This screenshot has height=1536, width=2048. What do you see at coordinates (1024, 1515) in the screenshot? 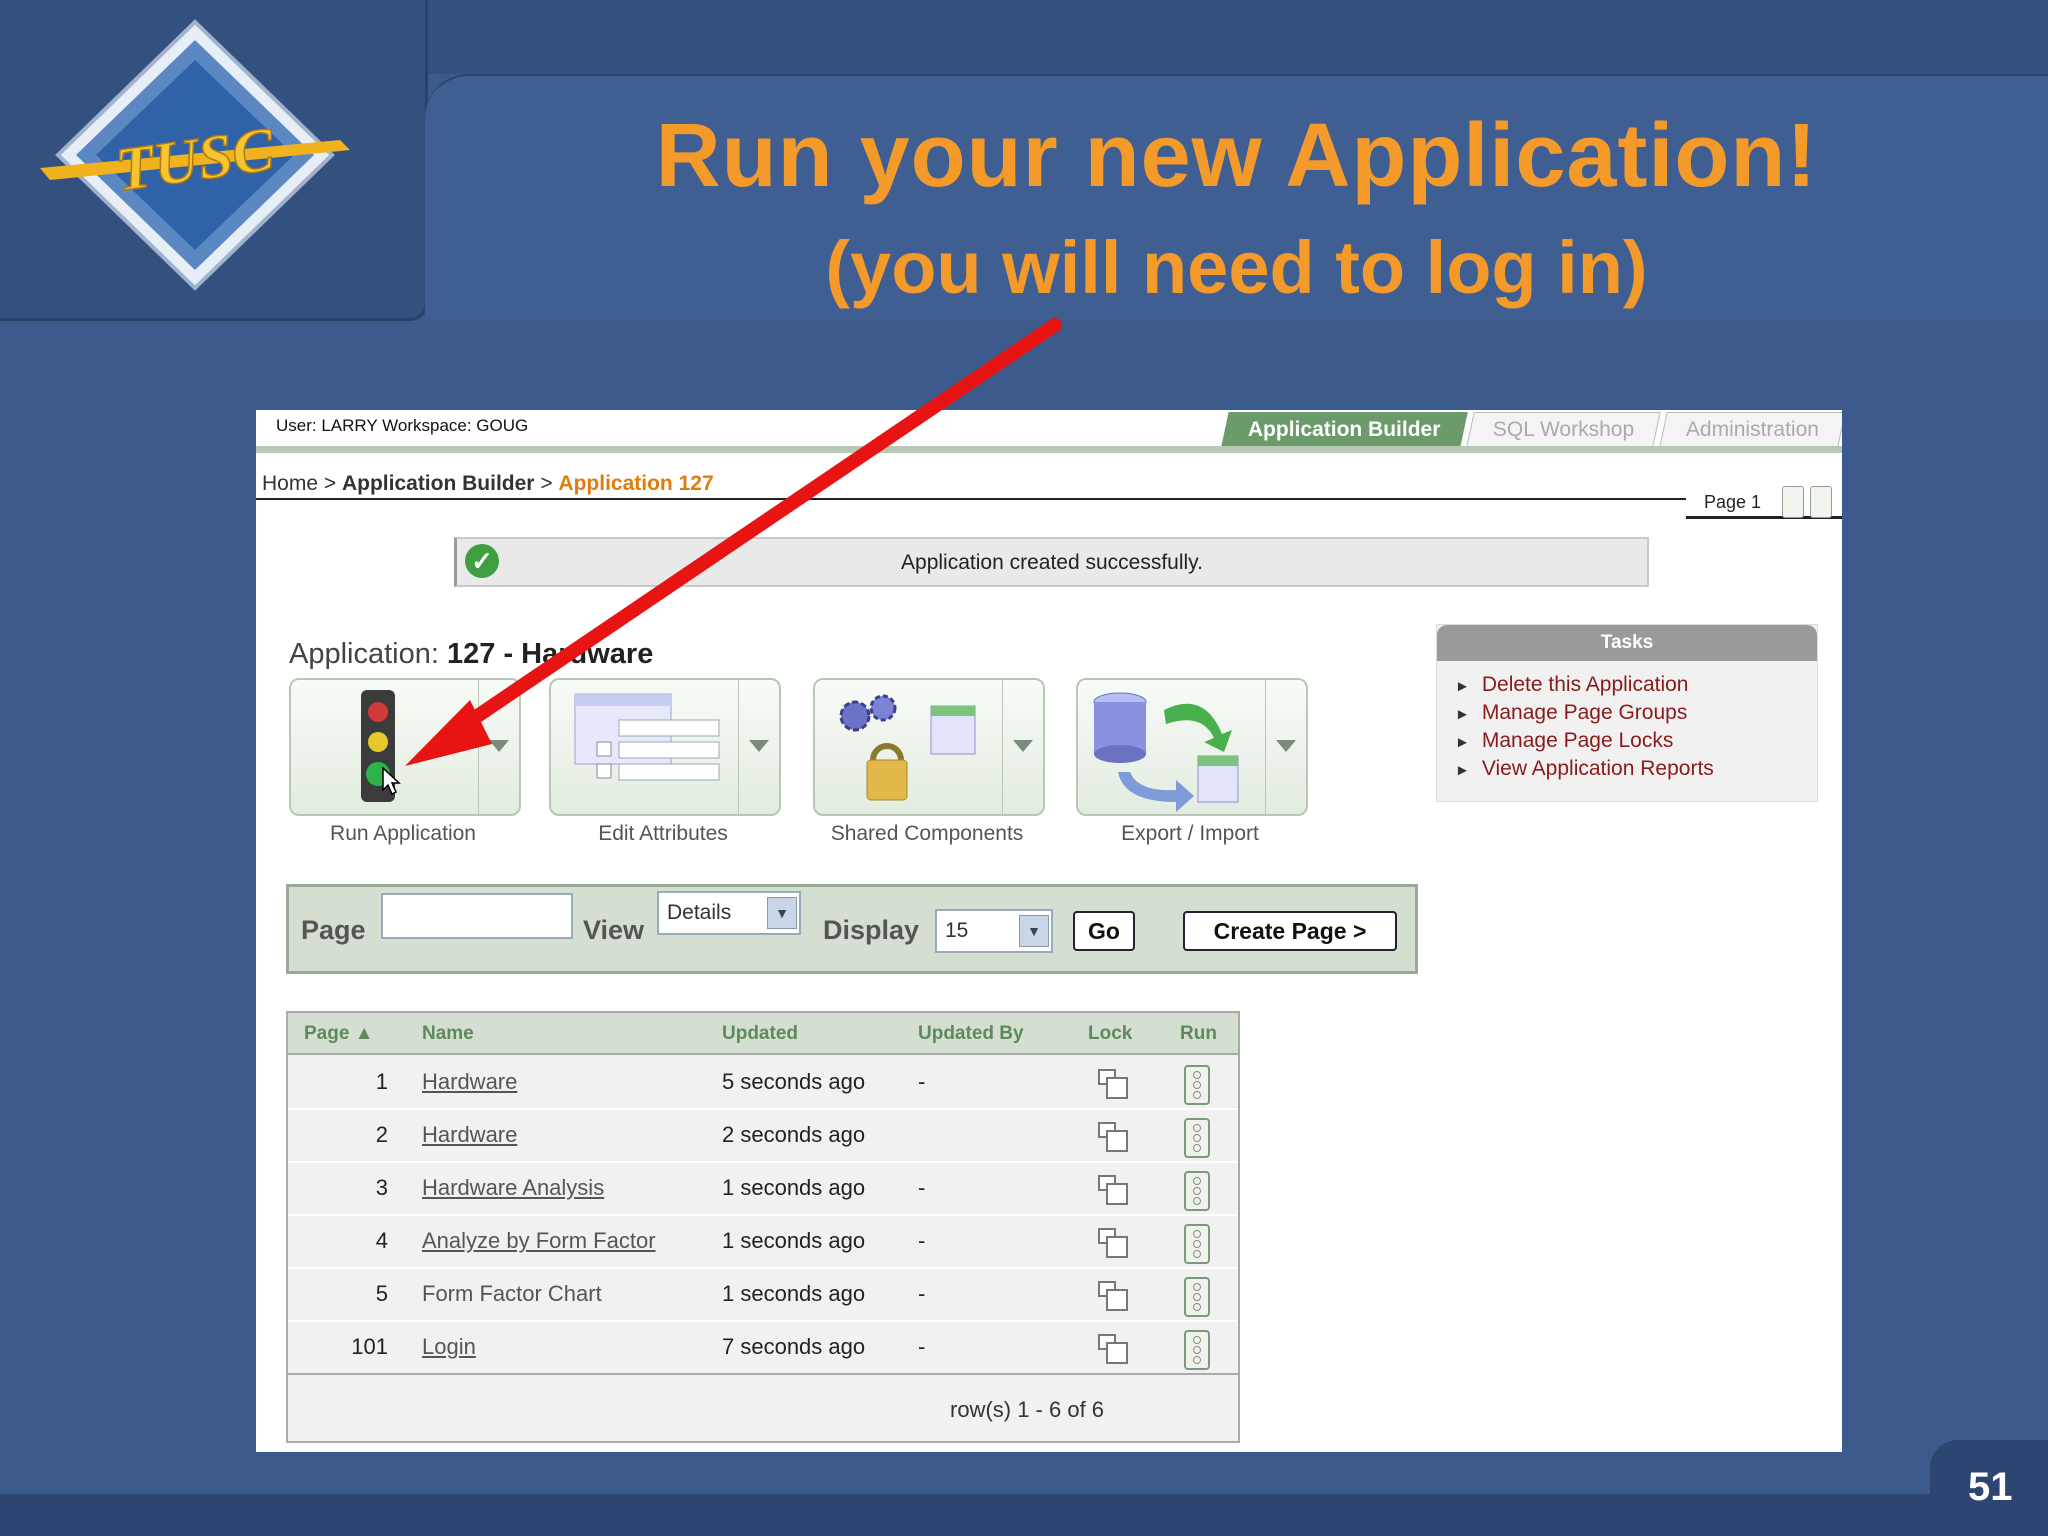
I see `slide-footer-band` at bounding box center [1024, 1515].